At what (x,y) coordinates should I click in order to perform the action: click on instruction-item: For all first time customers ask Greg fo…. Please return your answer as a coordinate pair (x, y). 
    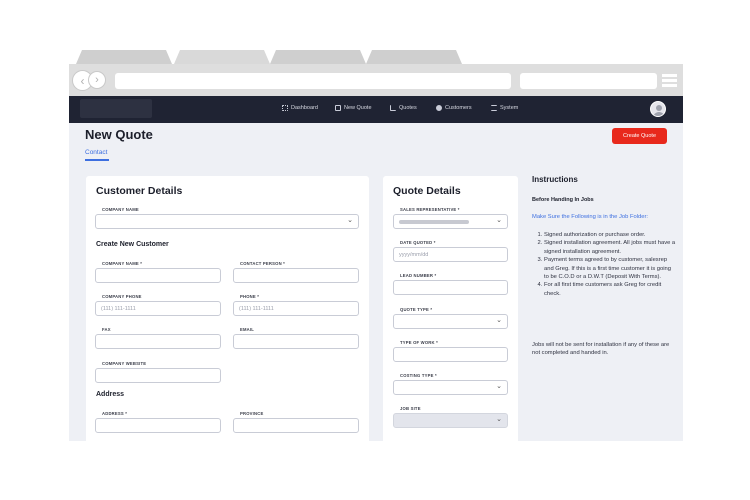
    Looking at the image, I should click on (610, 289).